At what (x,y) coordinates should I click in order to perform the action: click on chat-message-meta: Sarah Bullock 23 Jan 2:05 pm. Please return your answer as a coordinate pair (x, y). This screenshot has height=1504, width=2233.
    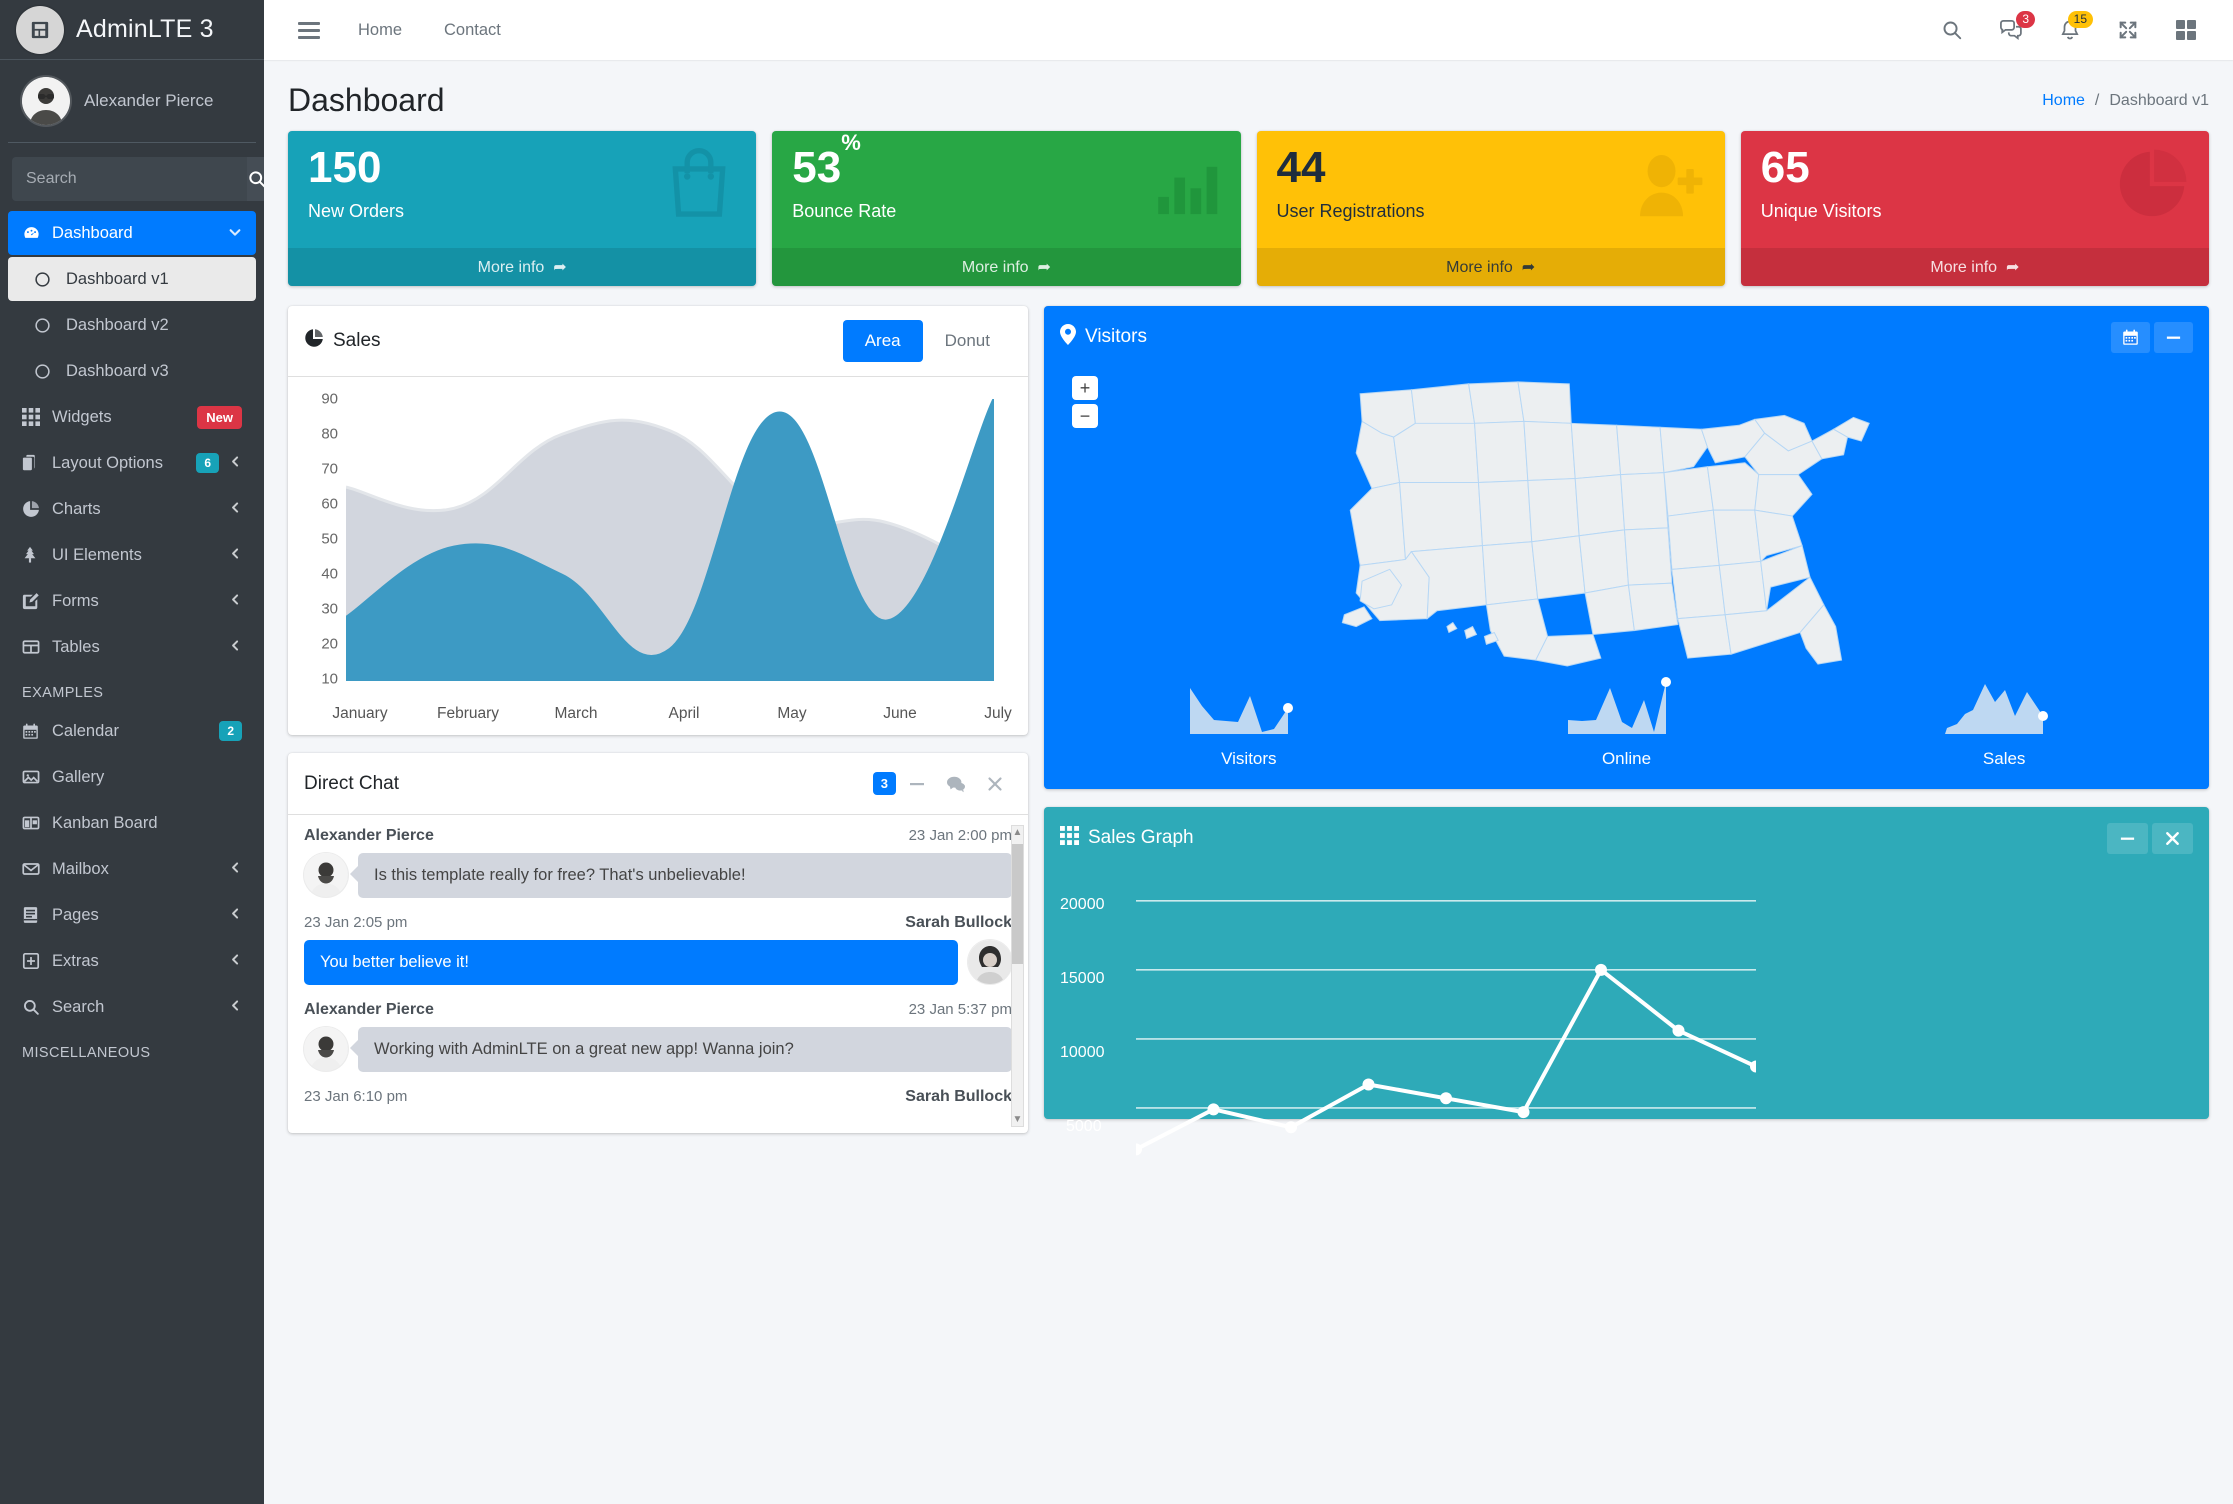
    Looking at the image, I should click on (658, 923).